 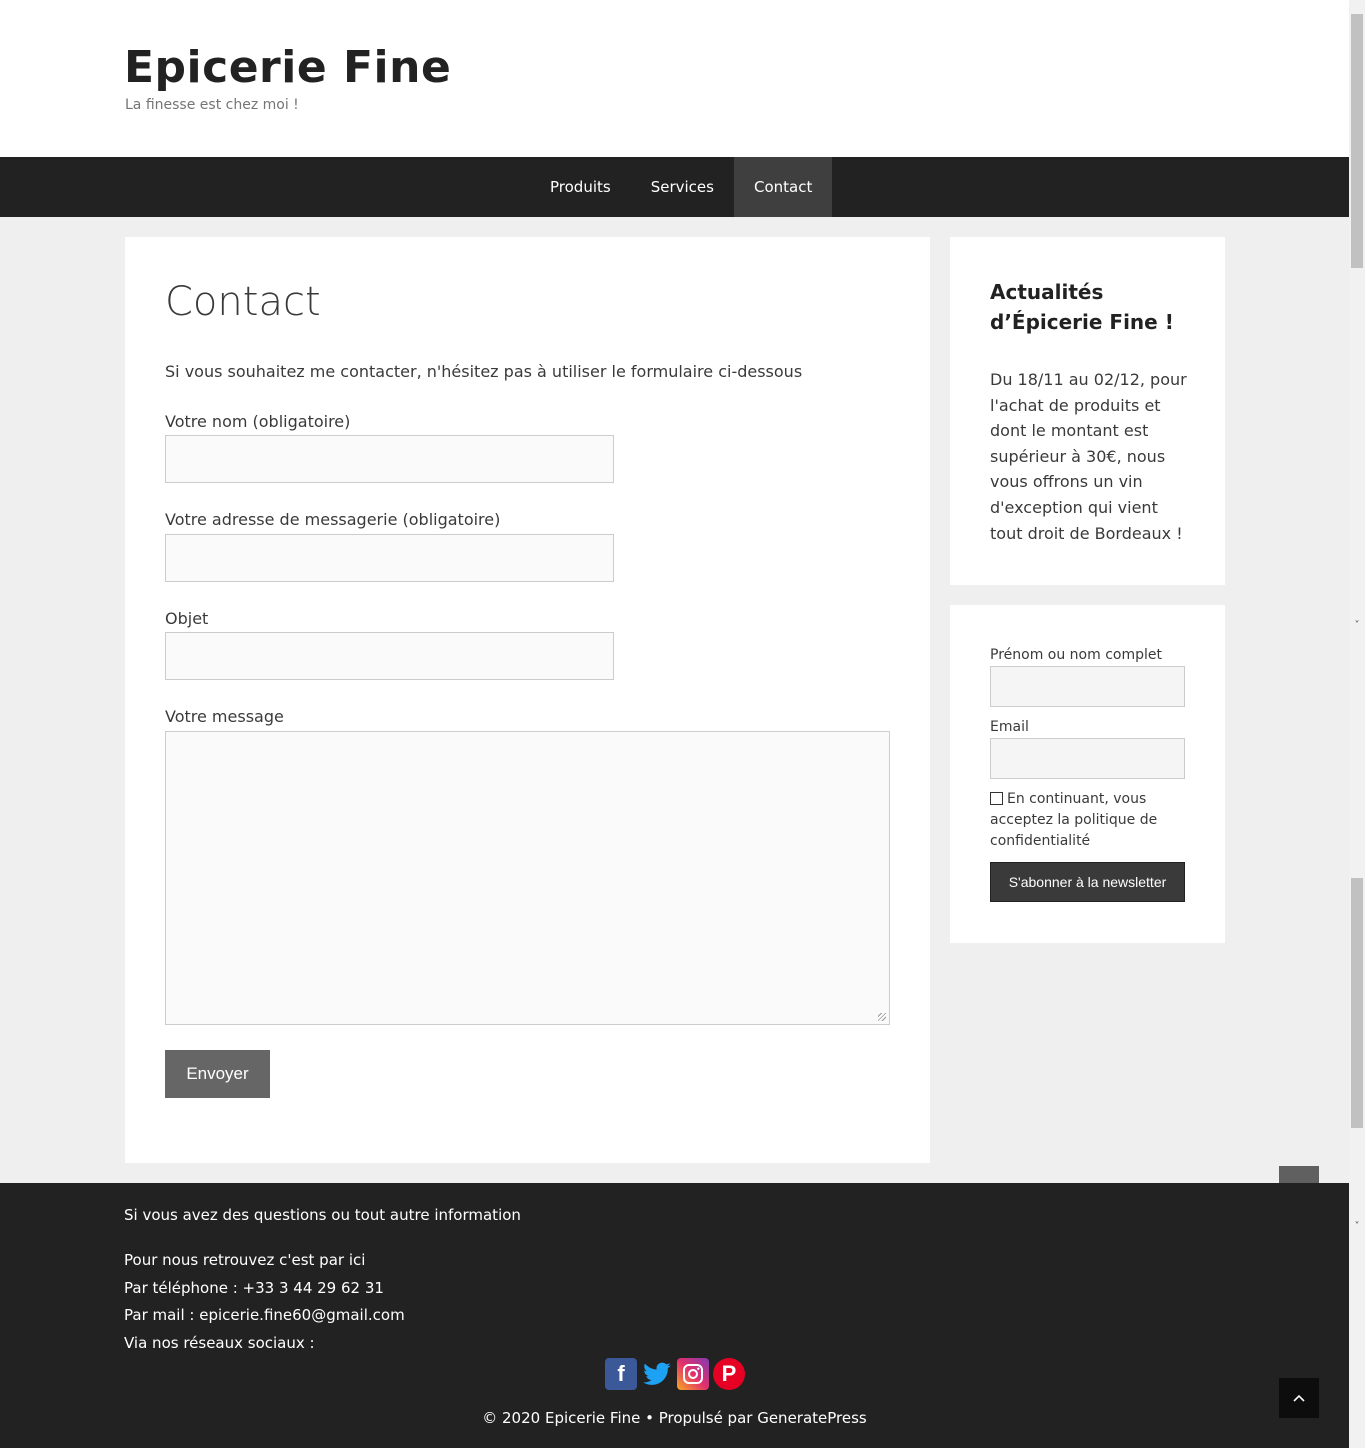 What do you see at coordinates (783, 187) in the screenshot?
I see `nav-item-contact: Contact` at bounding box center [783, 187].